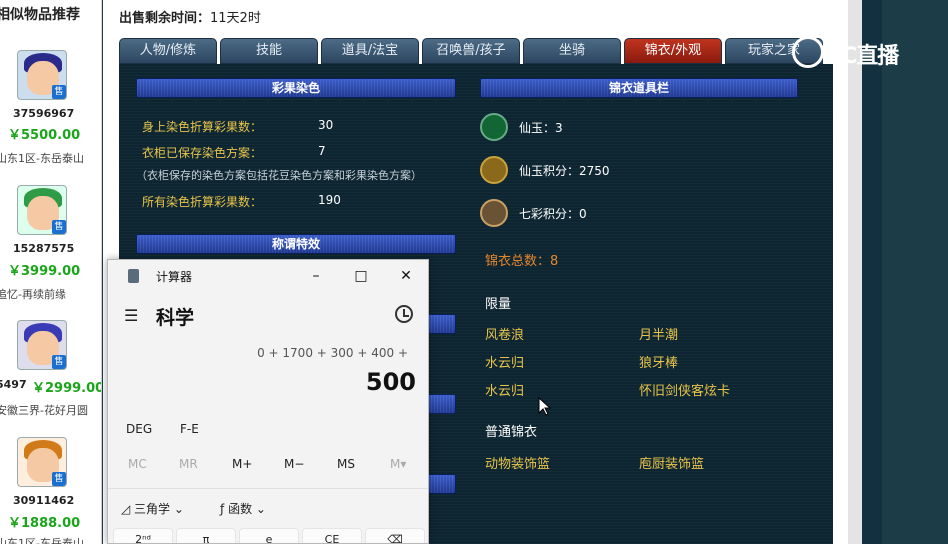 This screenshot has width=948, height=544. I want to click on wardrobe-saved-label: 衣柜已保存染色方案：, so click(202, 153).